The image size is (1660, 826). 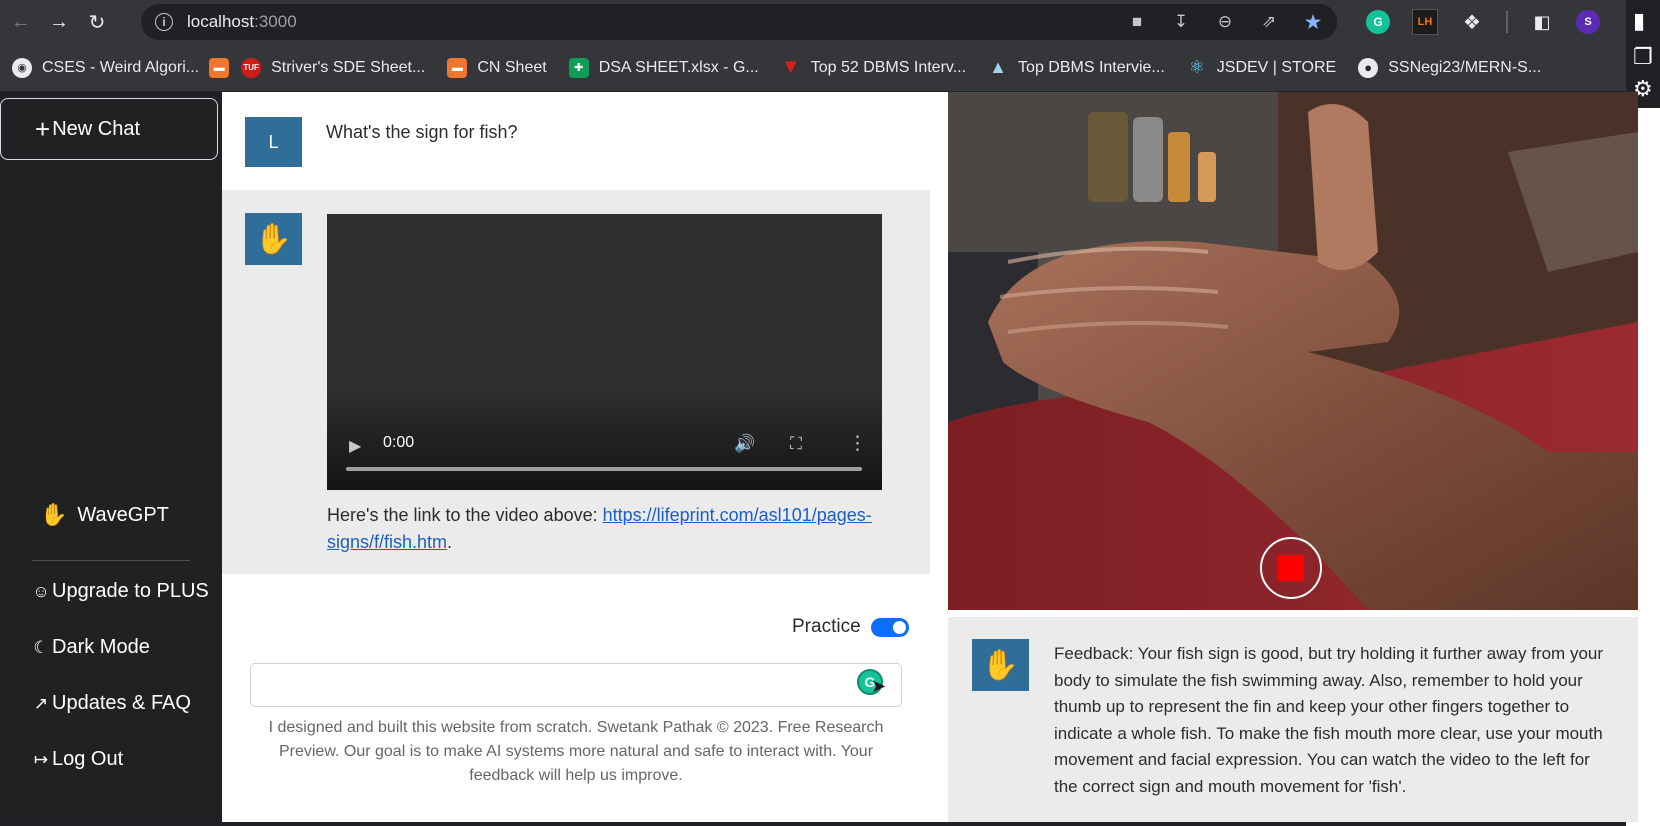 What do you see at coordinates (41, 647) in the screenshot?
I see `moon-icon: ☾` at bounding box center [41, 647].